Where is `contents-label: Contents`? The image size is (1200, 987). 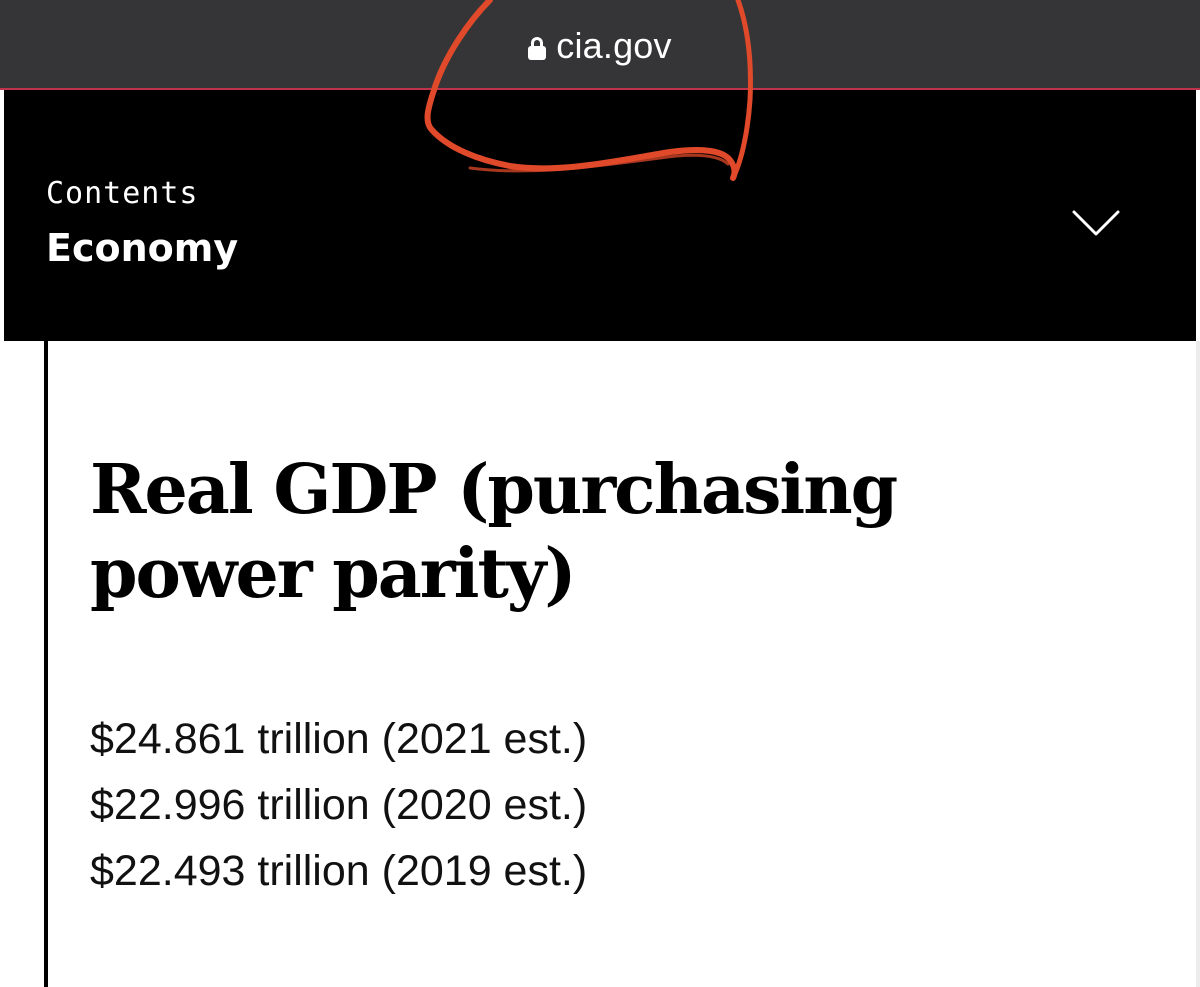 contents-label: Contents is located at coordinates (122, 193).